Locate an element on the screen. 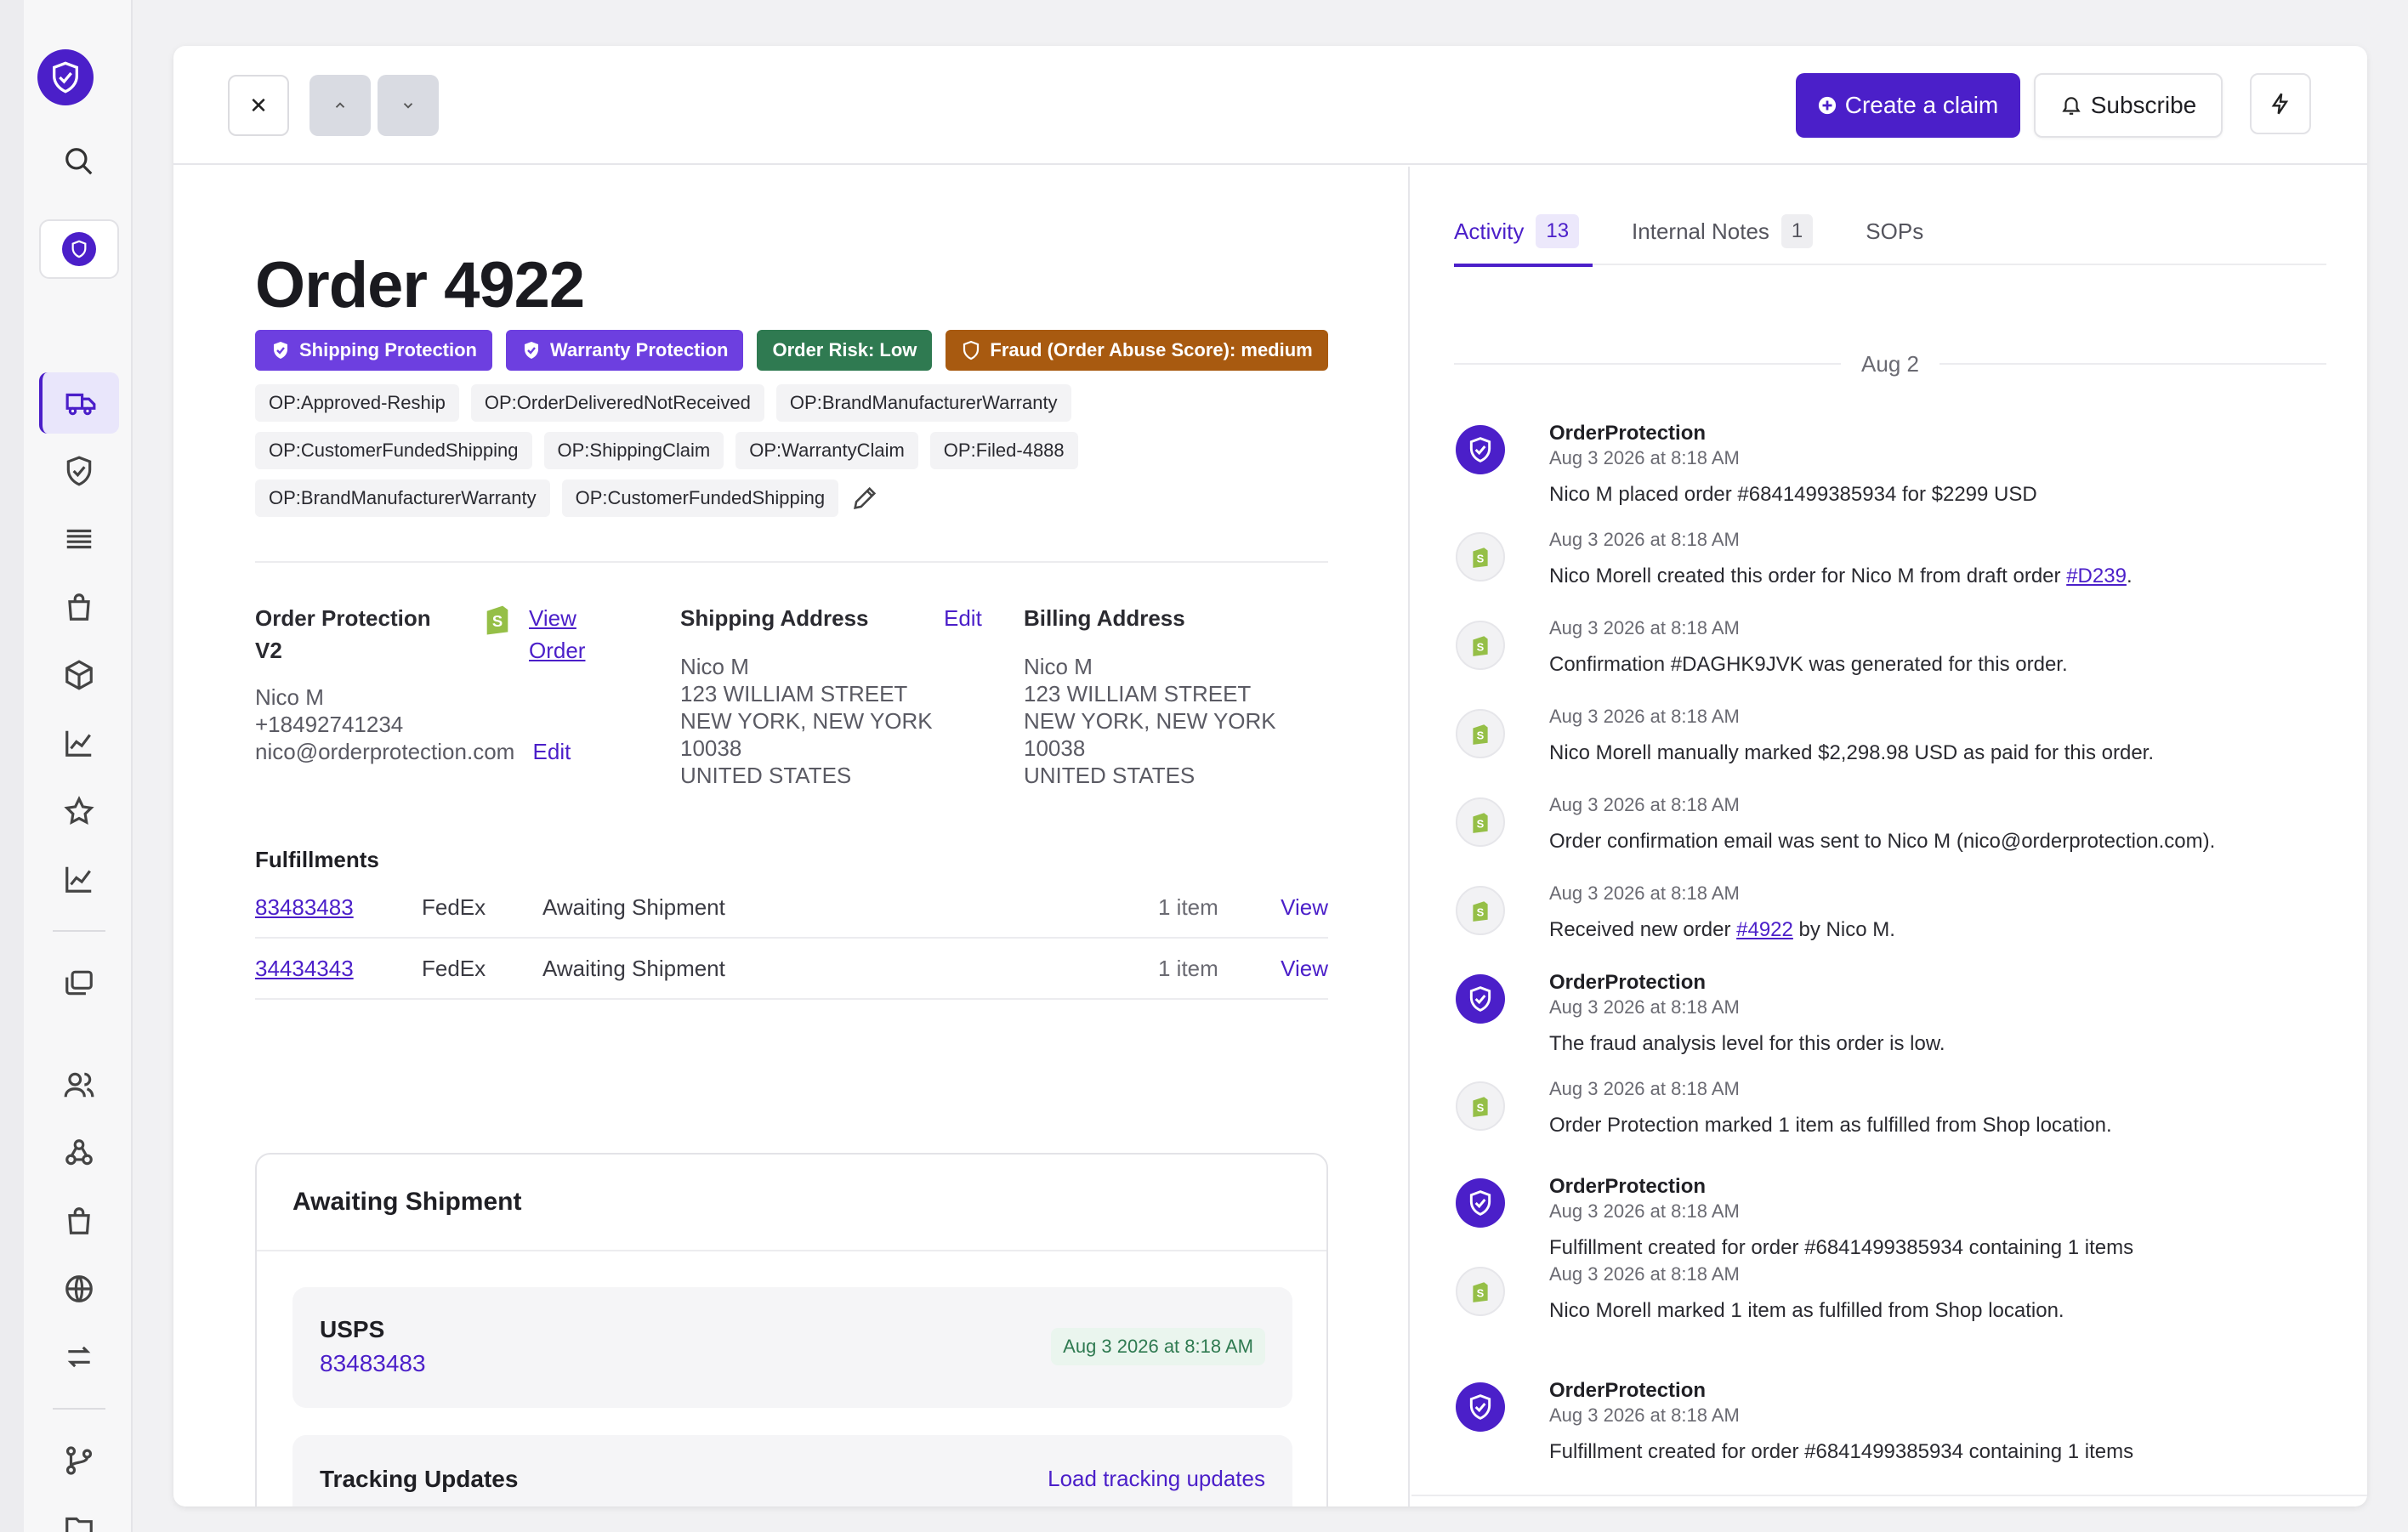  customer-email: nico@orderprotection.com is located at coordinates (385, 751).